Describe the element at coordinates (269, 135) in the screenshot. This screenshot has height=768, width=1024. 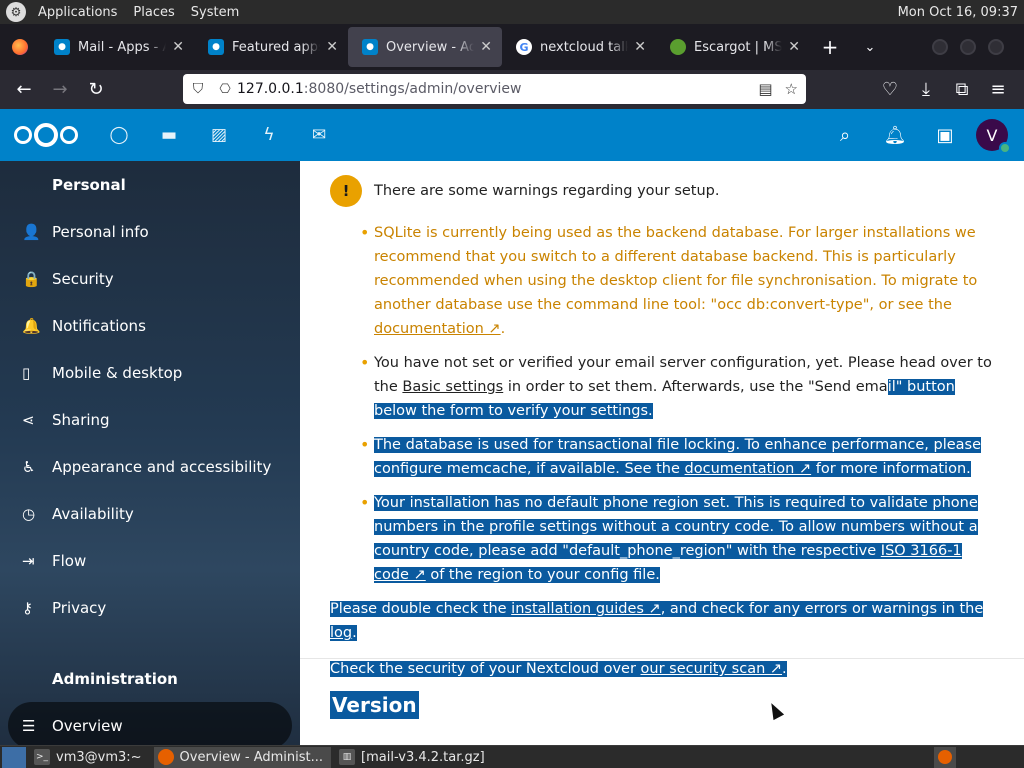
I see `activity-bolt-icon: ϟ` at that location.